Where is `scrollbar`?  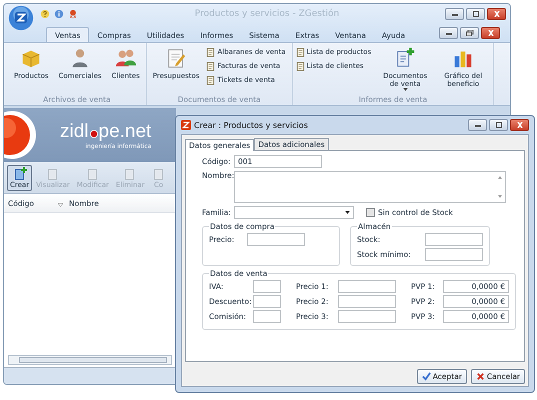 scrollbar is located at coordinates (90, 360).